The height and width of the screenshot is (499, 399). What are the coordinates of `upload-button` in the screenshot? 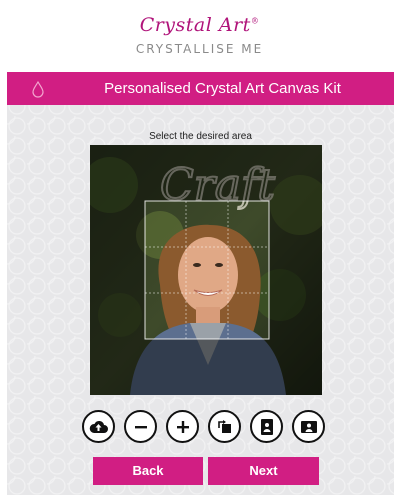 It's located at (98, 426).